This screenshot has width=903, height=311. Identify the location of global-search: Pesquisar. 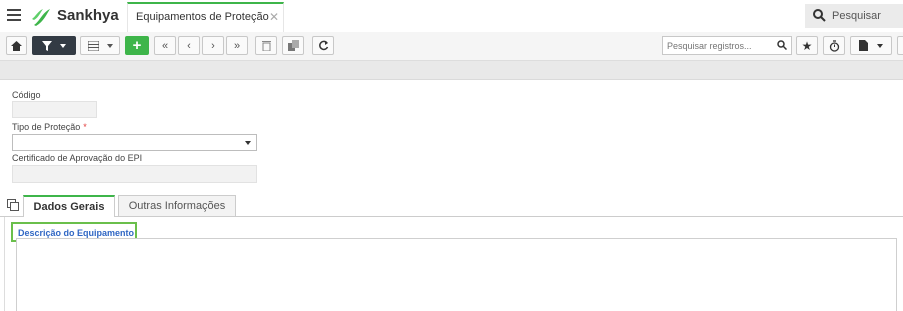
(854, 16).